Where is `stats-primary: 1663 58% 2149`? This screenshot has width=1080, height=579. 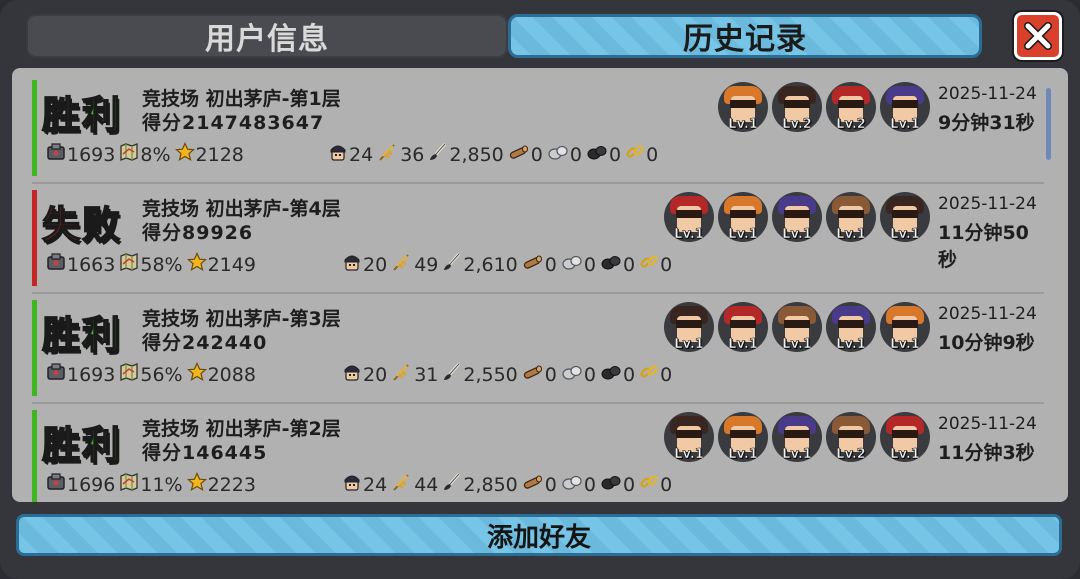 stats-primary: 1663 58% 2149 is located at coordinates (153, 264).